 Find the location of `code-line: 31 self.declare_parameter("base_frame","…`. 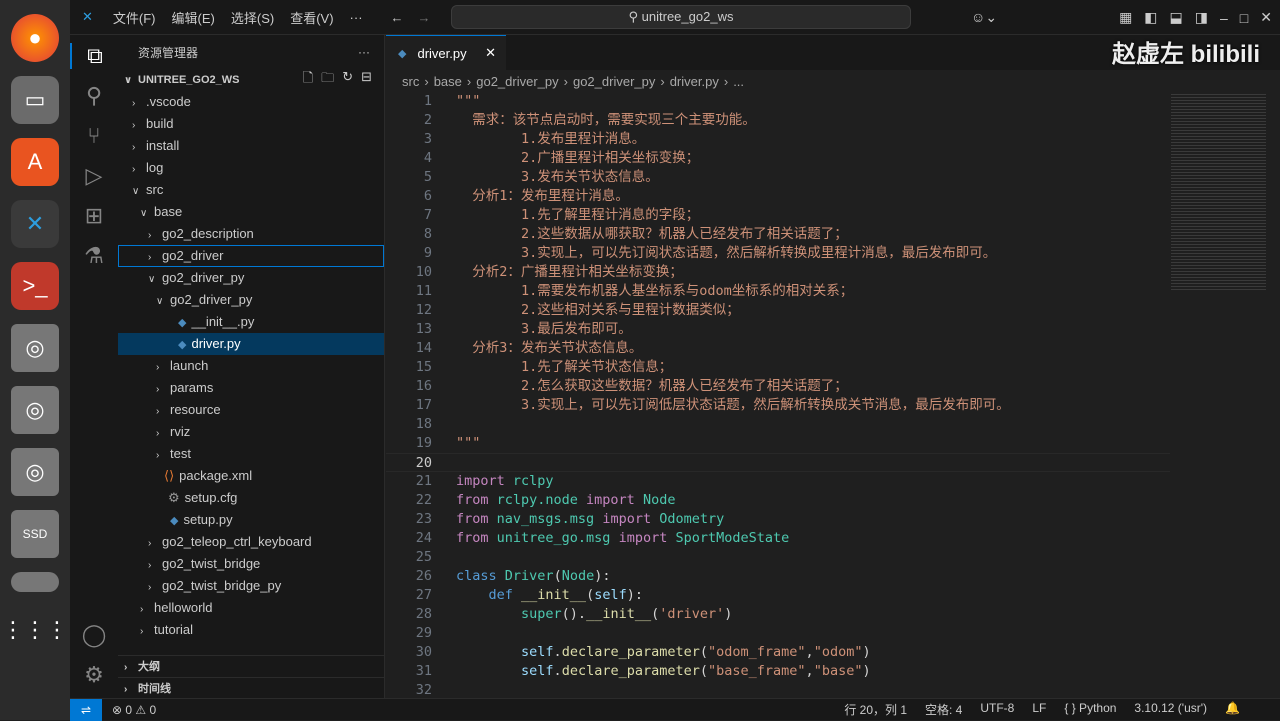

code-line: 31 self.declare_parameter("base_frame","… is located at coordinates (778, 671).